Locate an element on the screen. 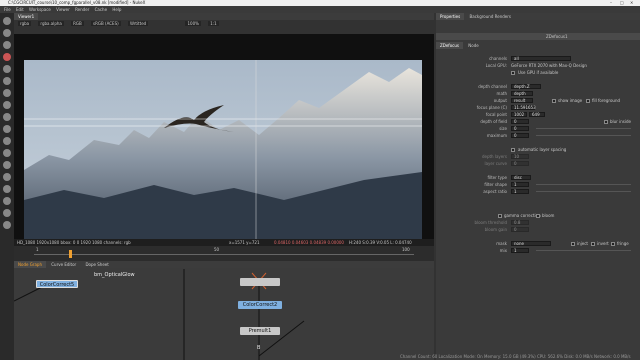  inject-checkbox is located at coordinates (573, 243).